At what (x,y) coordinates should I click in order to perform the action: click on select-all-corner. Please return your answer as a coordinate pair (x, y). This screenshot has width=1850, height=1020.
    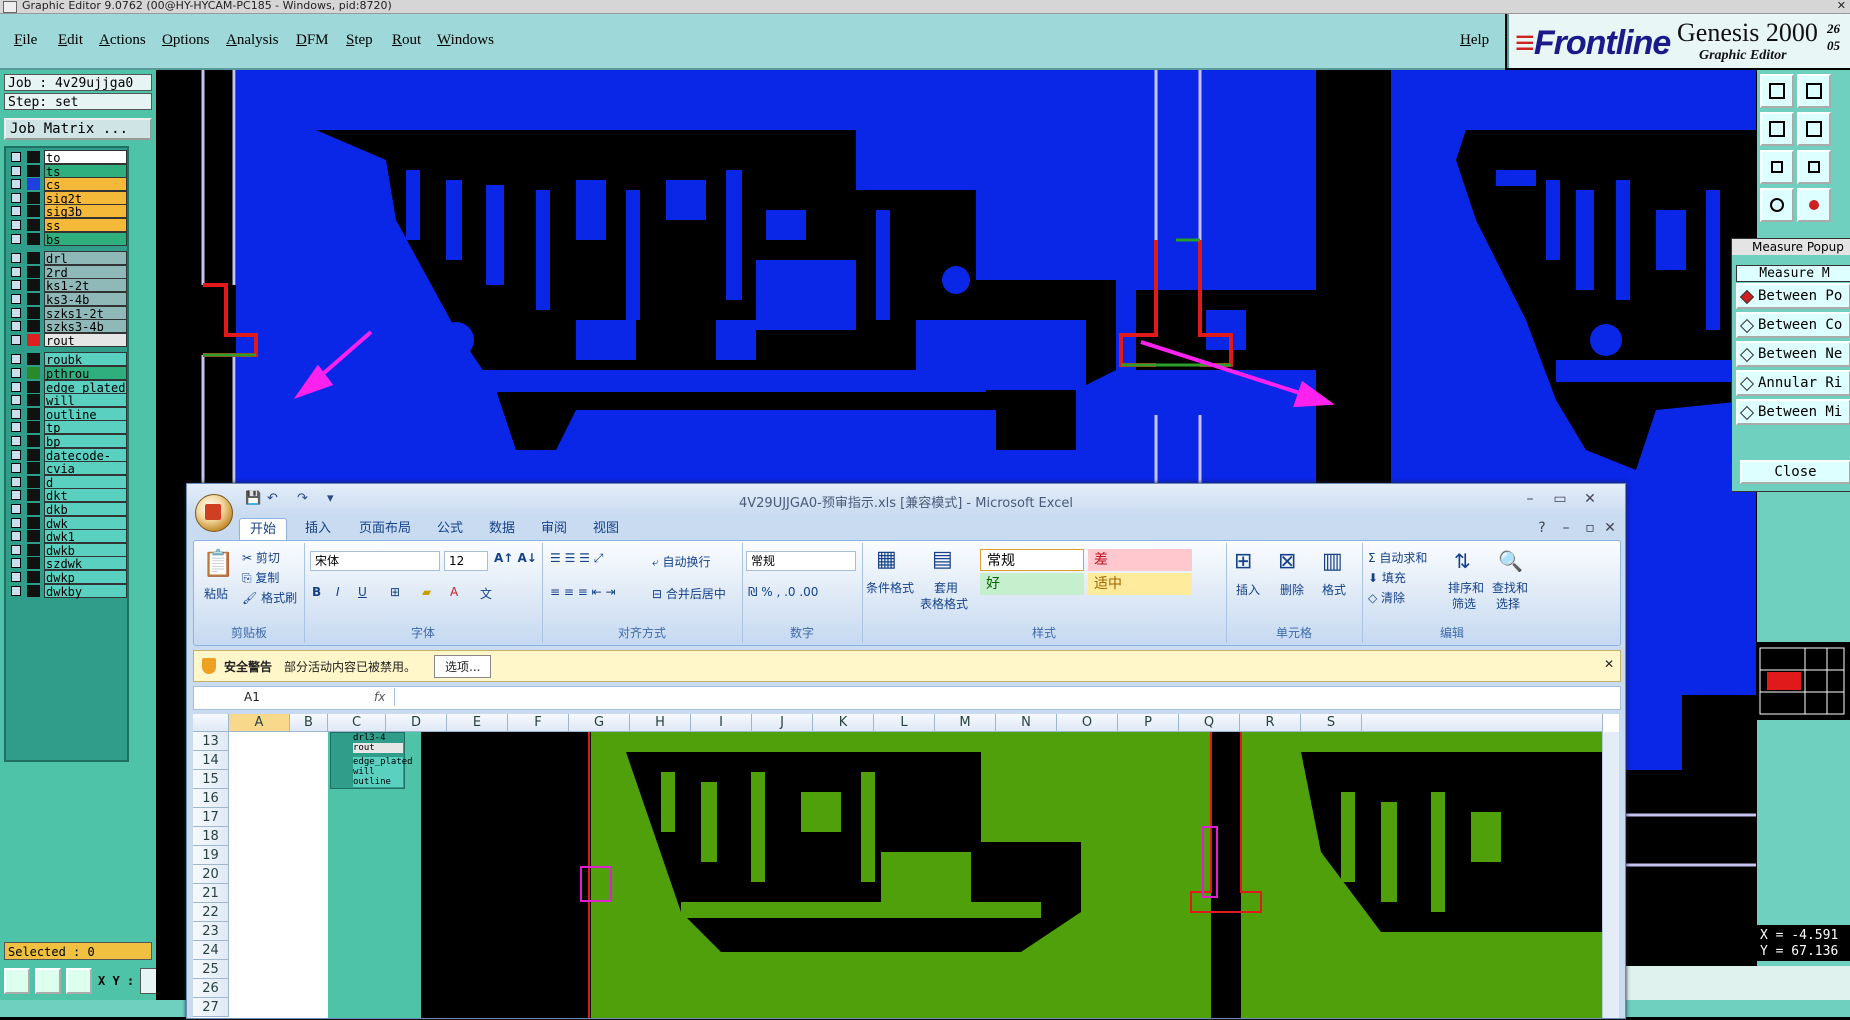
    Looking at the image, I should click on (211, 723).